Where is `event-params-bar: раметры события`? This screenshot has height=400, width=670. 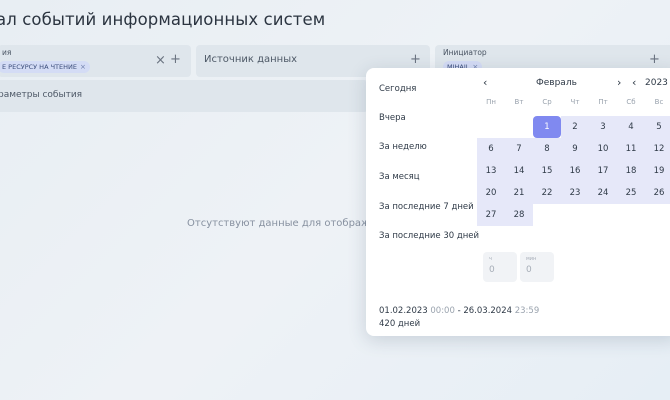
event-params-bar: раметры события is located at coordinates (184, 96).